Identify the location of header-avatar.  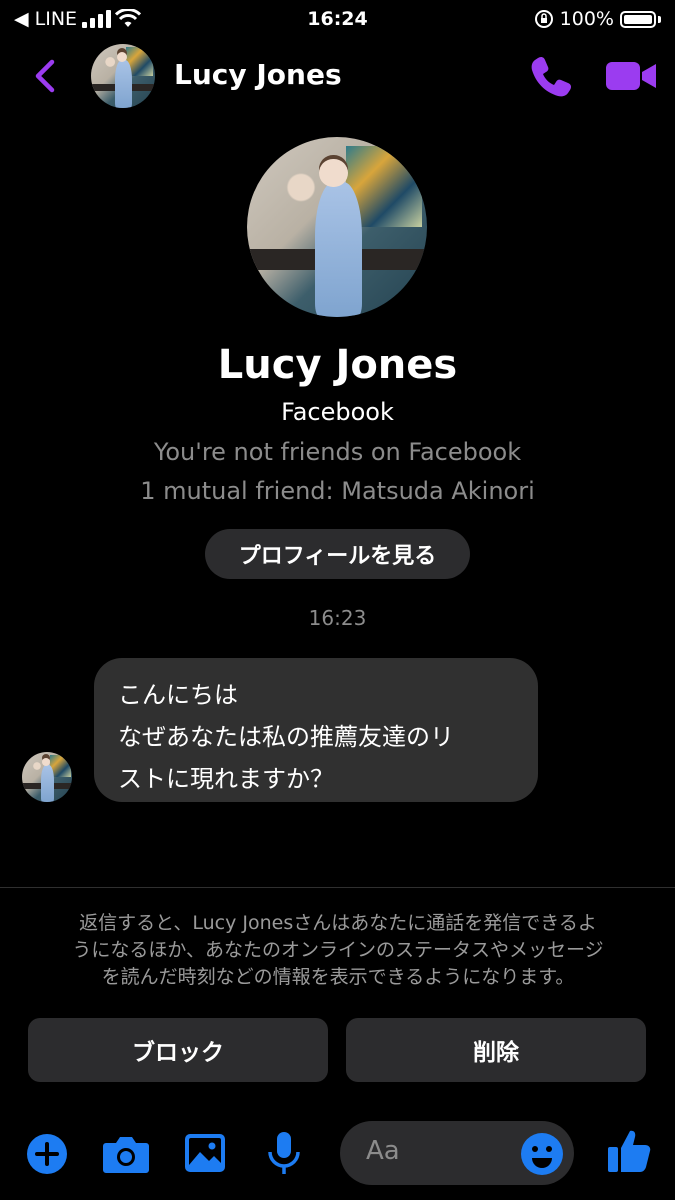
(123, 76).